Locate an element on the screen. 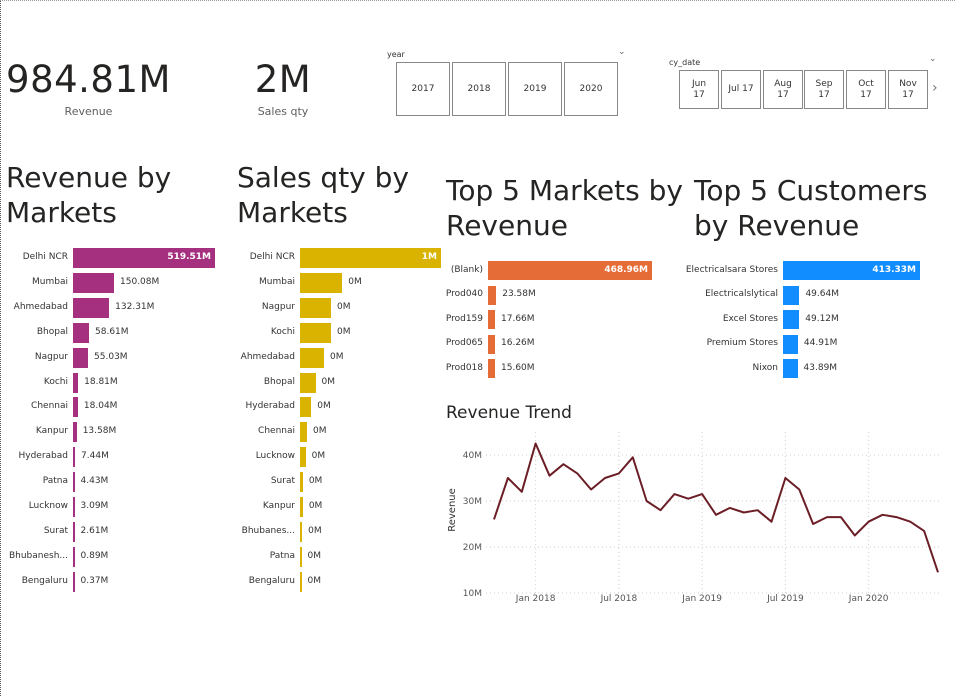  bar-value-label: 468.96M is located at coordinates (626, 269).